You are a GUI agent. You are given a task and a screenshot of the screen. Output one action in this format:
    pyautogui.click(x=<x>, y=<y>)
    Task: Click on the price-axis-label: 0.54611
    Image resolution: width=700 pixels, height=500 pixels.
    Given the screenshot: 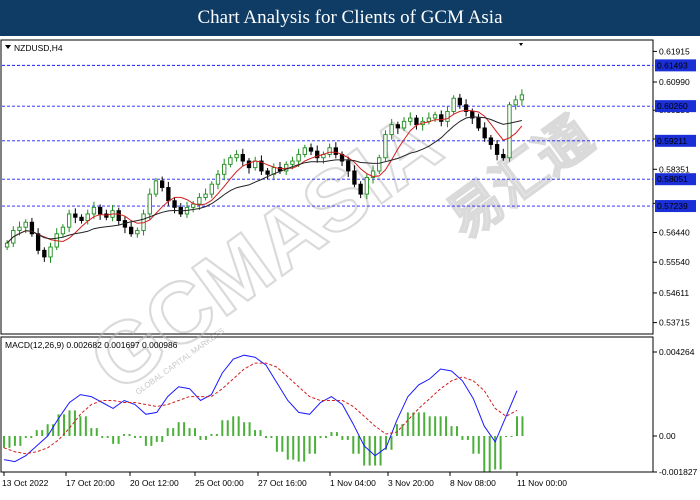 What is the action you would take?
    pyautogui.click(x=674, y=293)
    